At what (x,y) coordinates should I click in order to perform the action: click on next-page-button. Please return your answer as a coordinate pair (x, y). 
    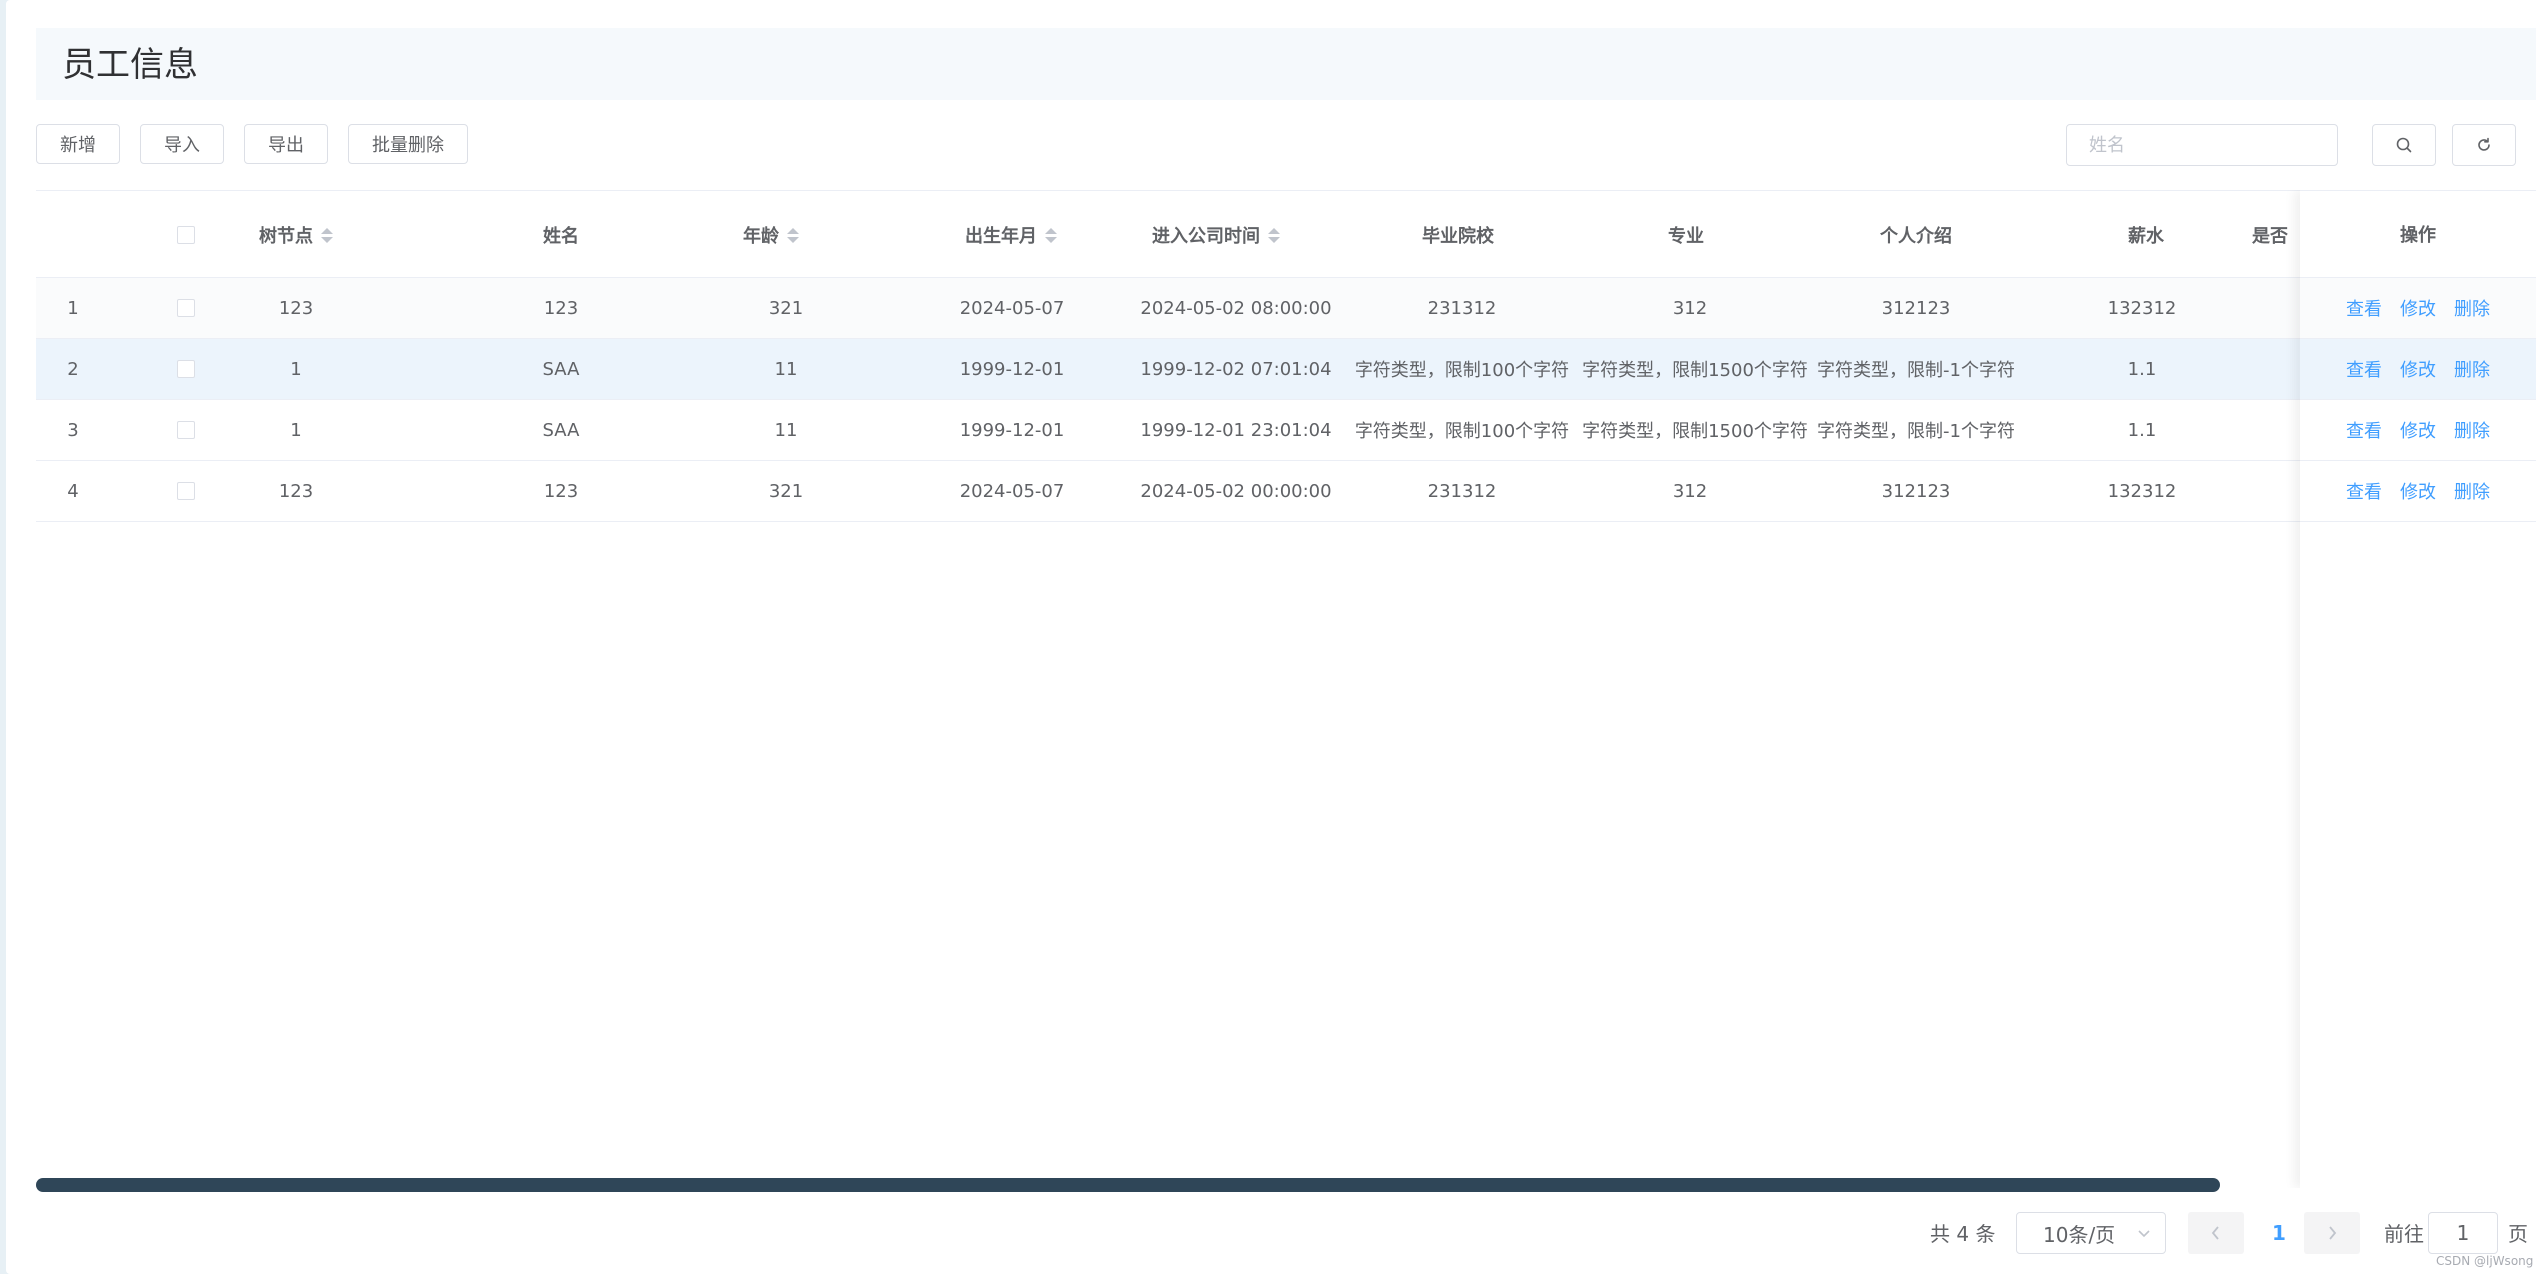
    Looking at the image, I should click on (2332, 1233).